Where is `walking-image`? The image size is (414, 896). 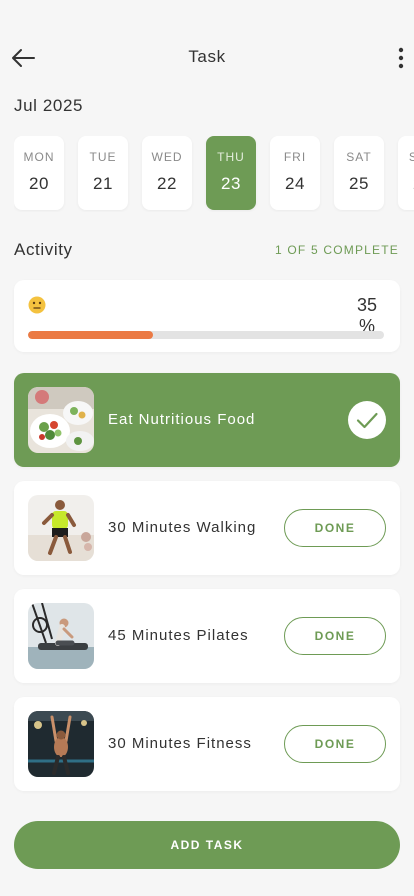
walking-image is located at coordinates (61, 528).